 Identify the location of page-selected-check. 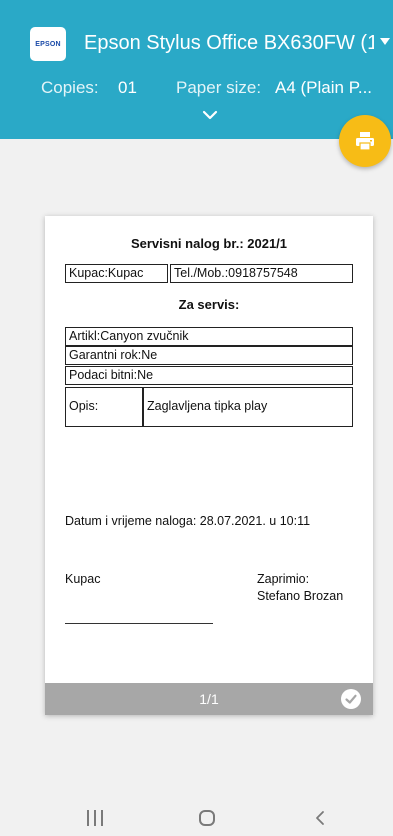
(351, 699).